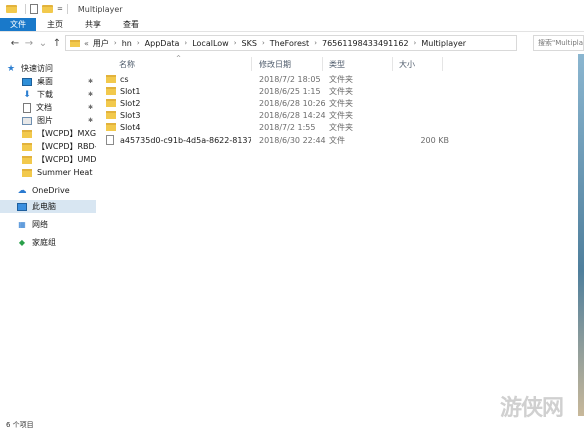  What do you see at coordinates (443, 43) in the screenshot?
I see `breadcrumb-multiplayer: Multiplayer` at bounding box center [443, 43].